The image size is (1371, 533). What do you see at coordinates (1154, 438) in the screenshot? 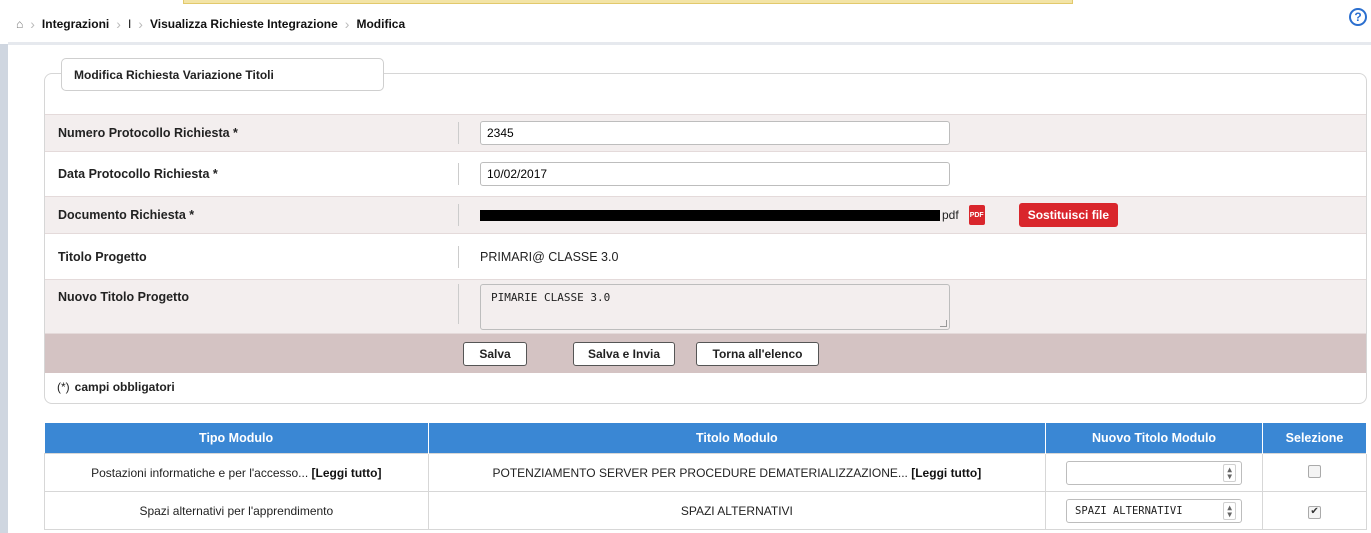
I see `col-nuovo-titolo-modulo: Nuovo Titolo Modulo` at bounding box center [1154, 438].